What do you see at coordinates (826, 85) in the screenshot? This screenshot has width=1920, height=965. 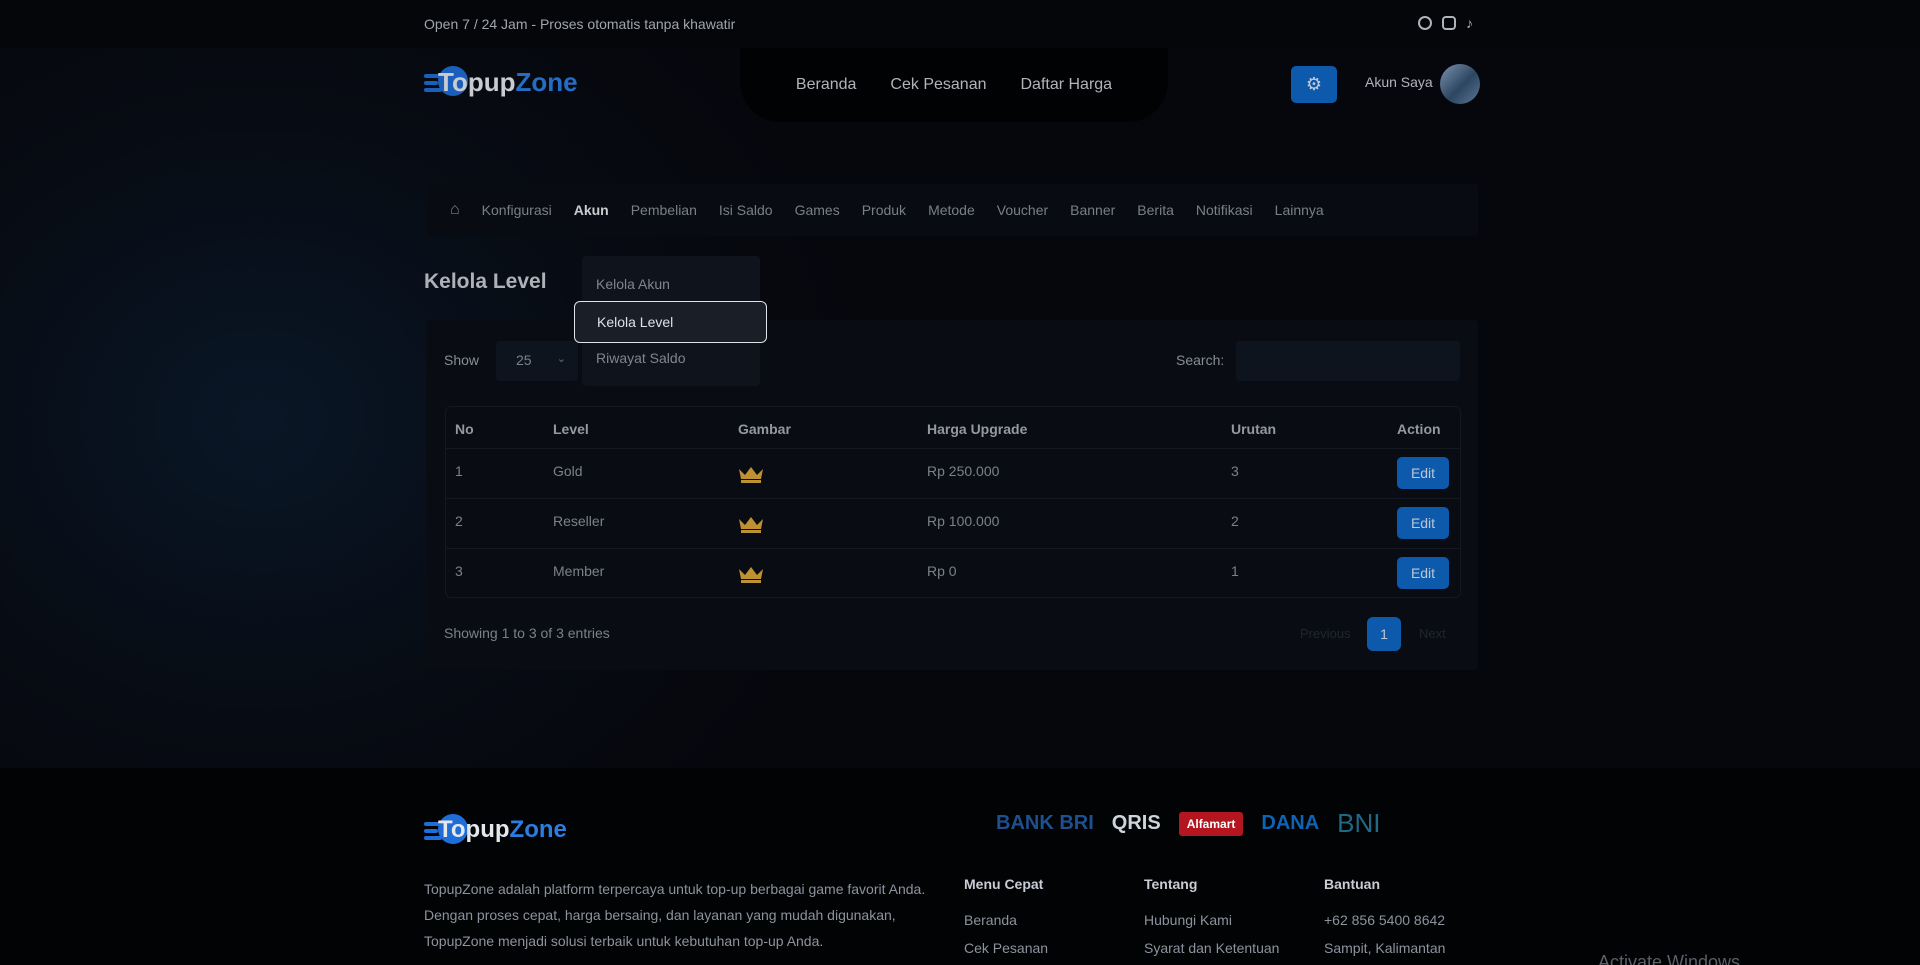 I see `nav-beranda: Beranda` at bounding box center [826, 85].